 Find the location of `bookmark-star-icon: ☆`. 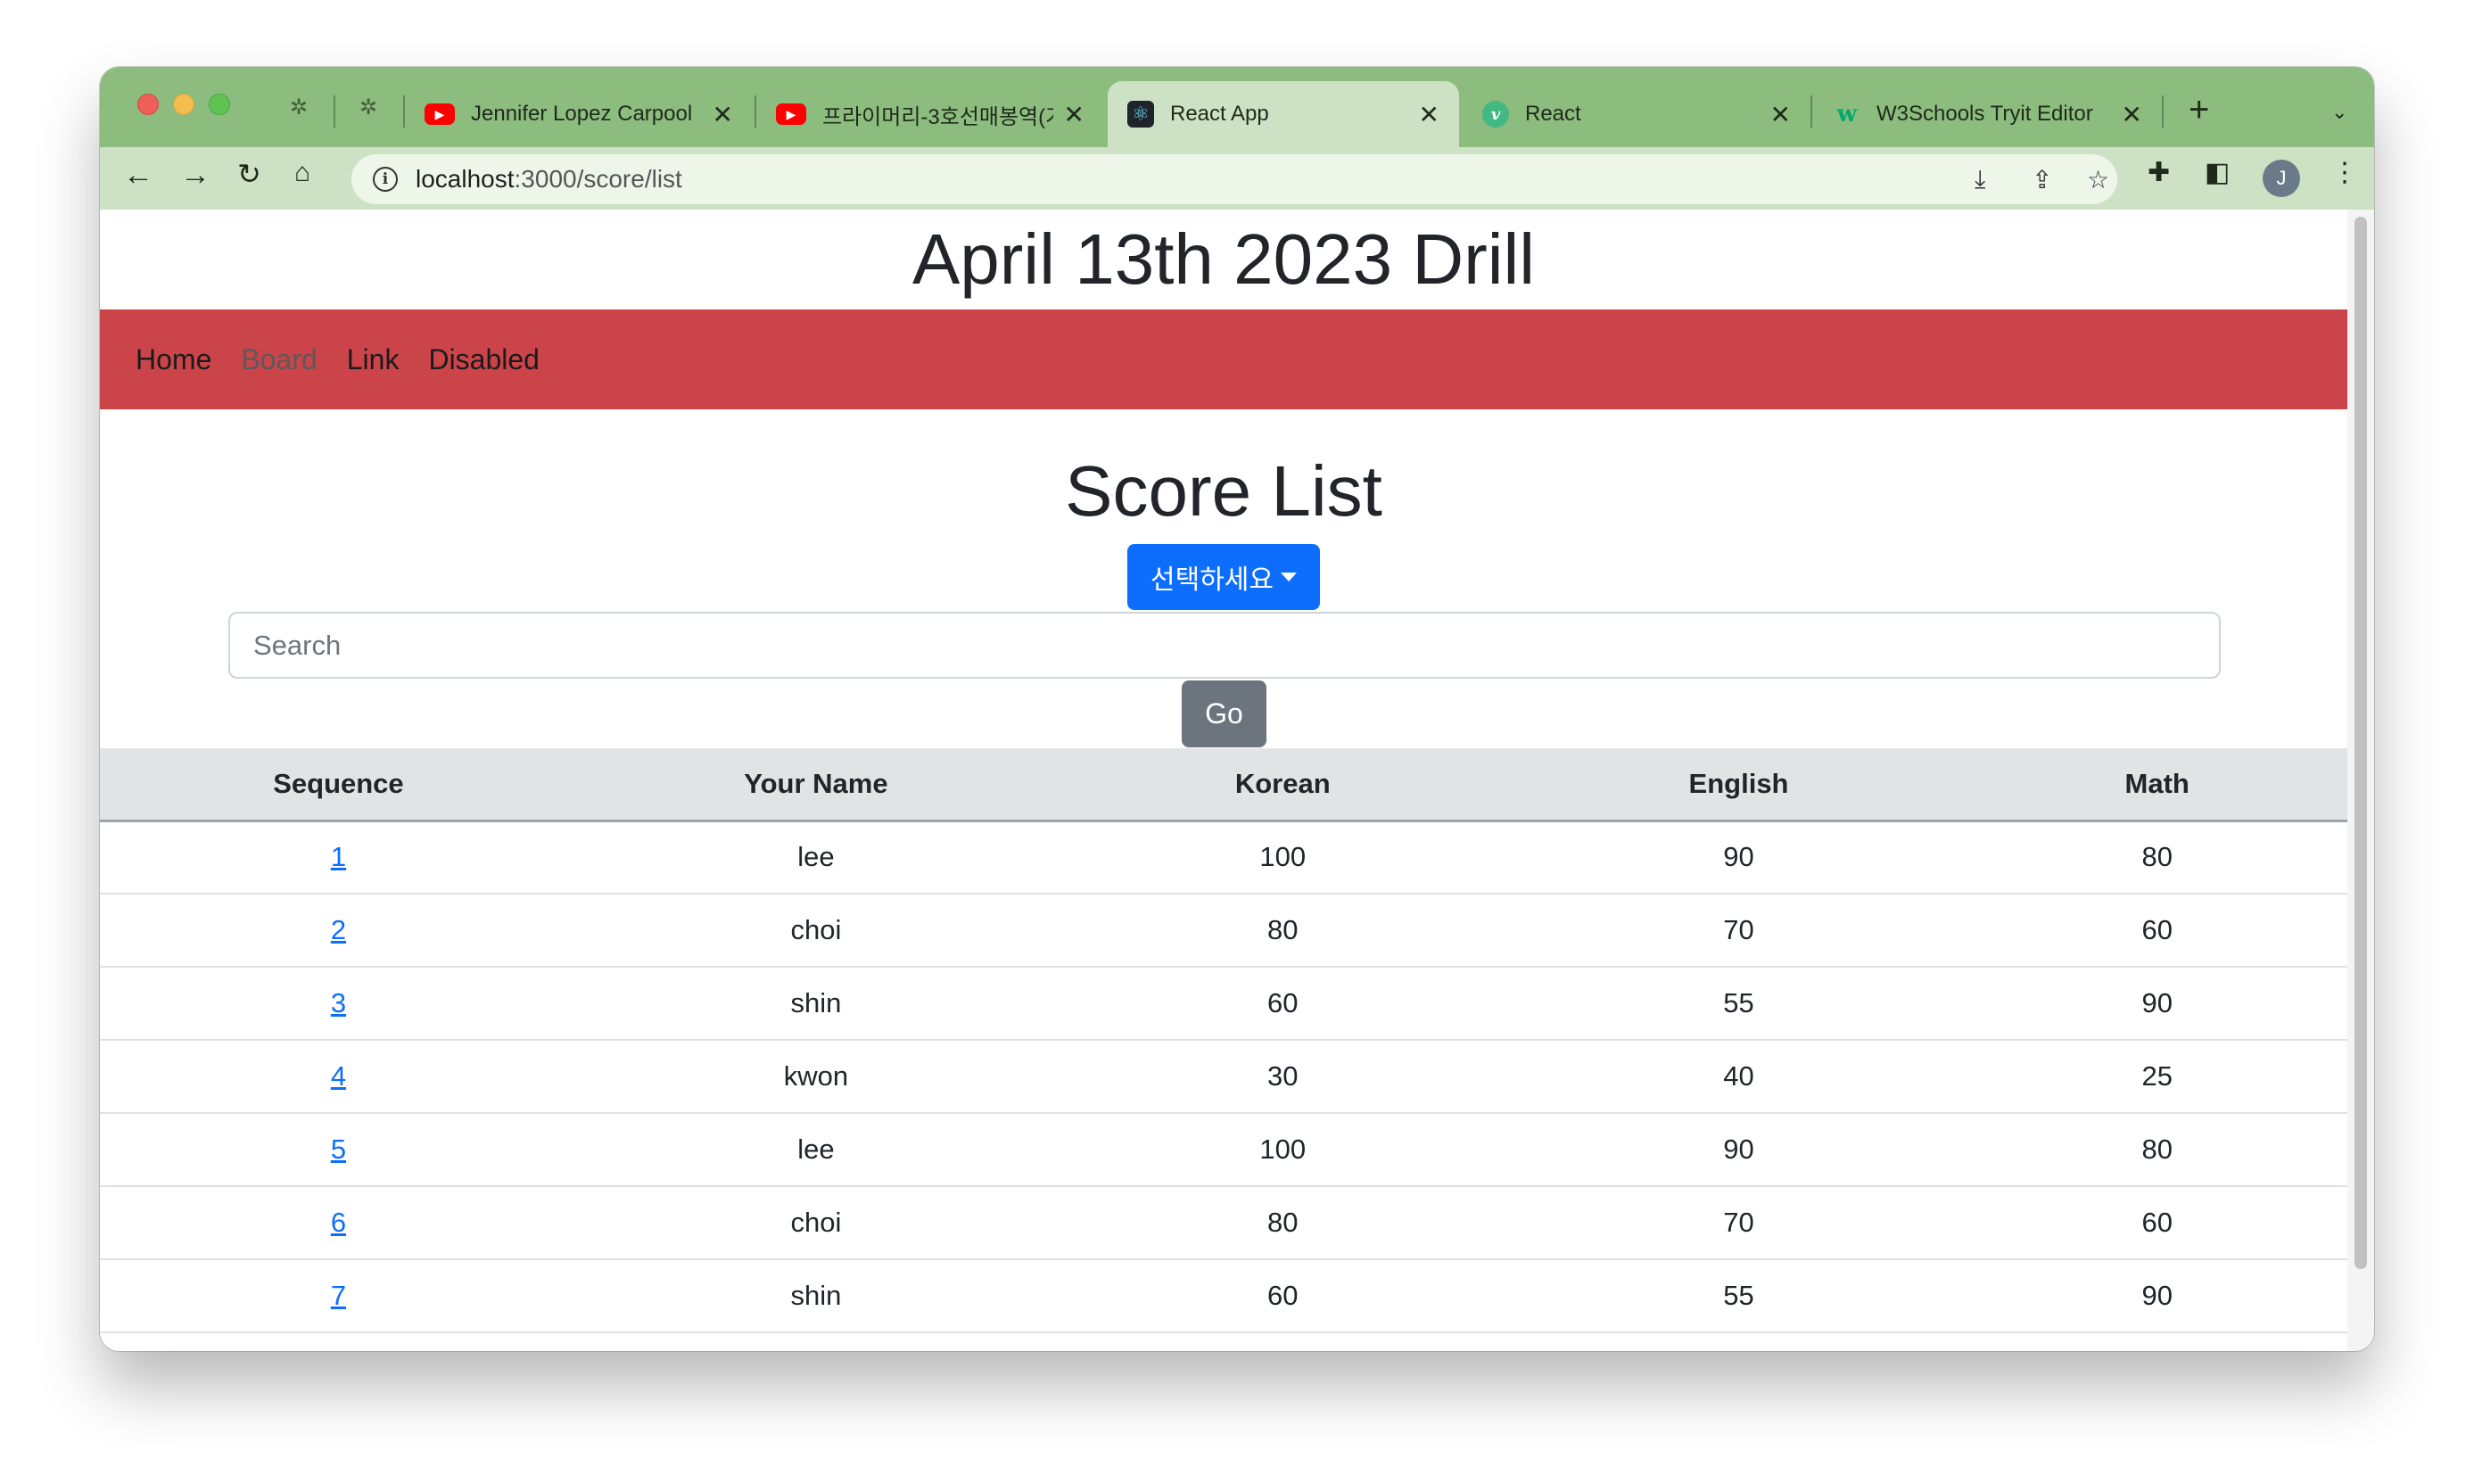

bookmark-star-icon: ☆ is located at coordinates (2098, 179).